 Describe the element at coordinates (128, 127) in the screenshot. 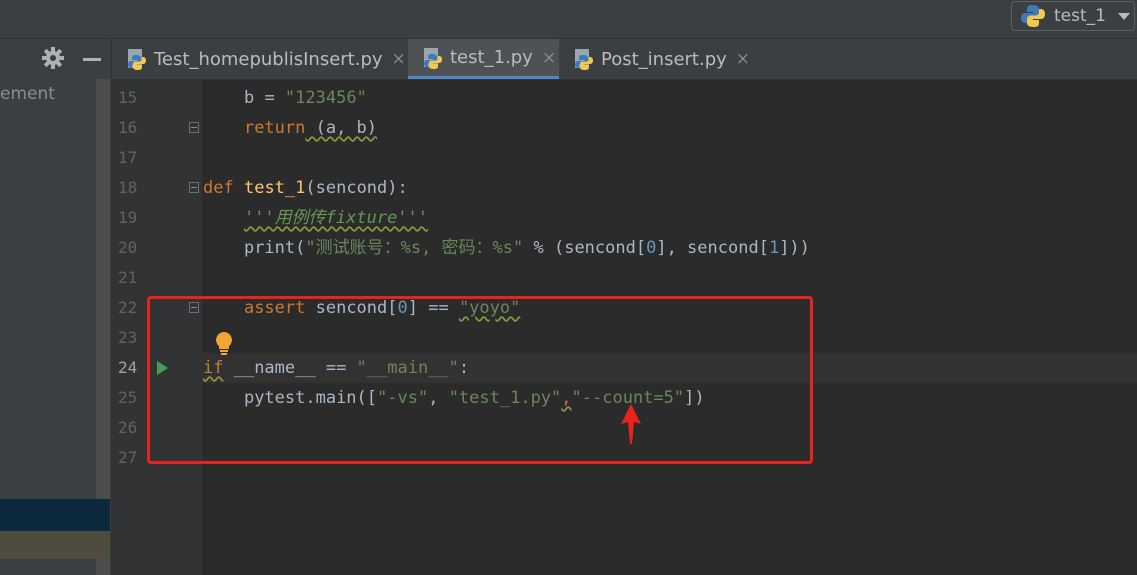

I see `line-number: 16` at that location.